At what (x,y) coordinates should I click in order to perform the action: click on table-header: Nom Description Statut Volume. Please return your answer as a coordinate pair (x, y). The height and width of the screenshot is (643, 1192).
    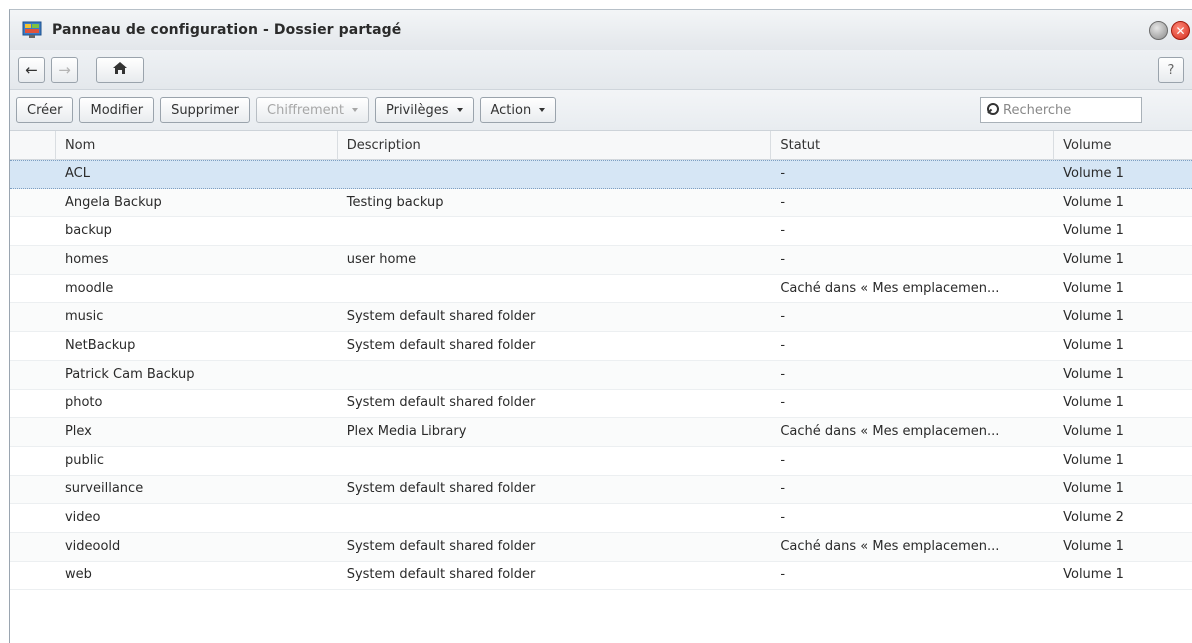
    Looking at the image, I should click on (601, 145).